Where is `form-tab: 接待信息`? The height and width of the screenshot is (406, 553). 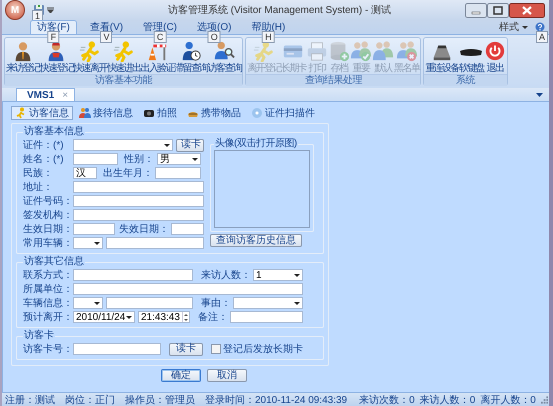
form-tab: 接待信息 is located at coordinates (106, 113).